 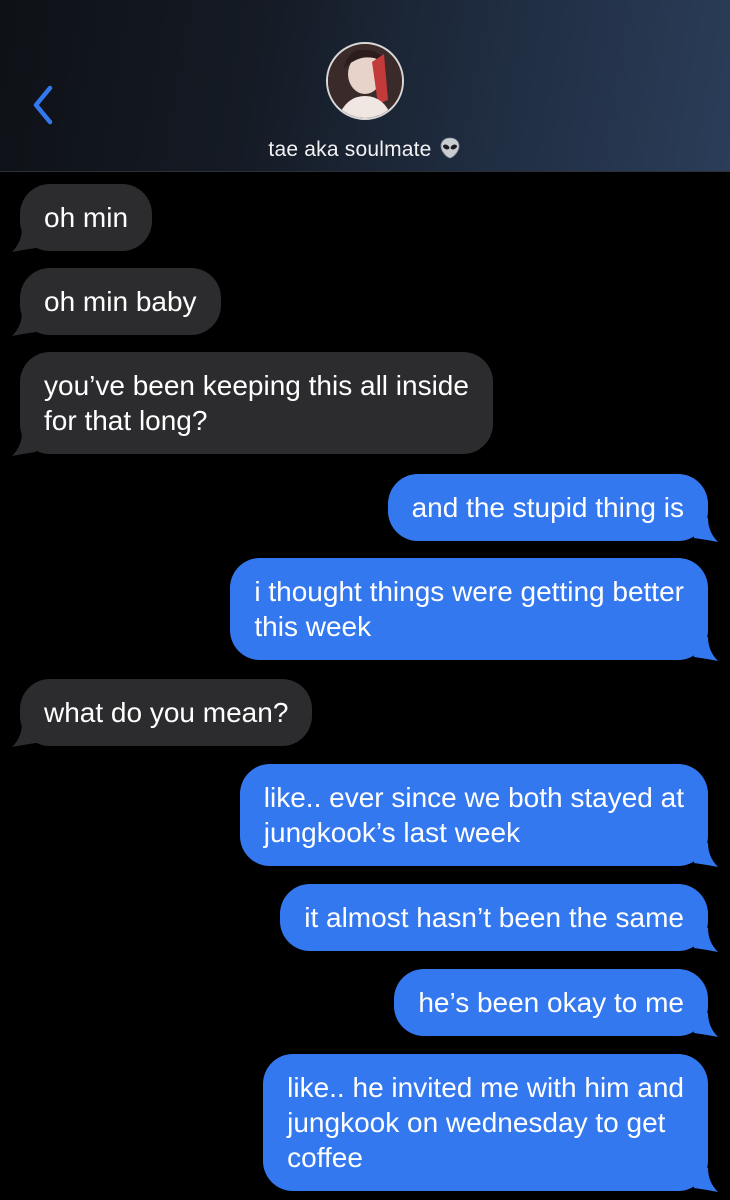 What do you see at coordinates (551, 1002) in the screenshot?
I see `message-bubble-outgoing: he’s been okay to me` at bounding box center [551, 1002].